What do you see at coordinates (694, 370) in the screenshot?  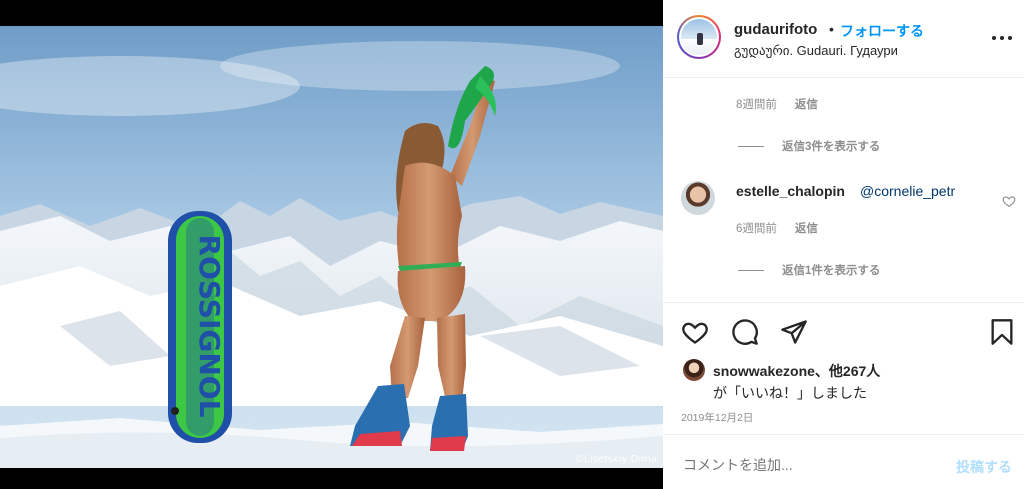 I see `liker-avatar` at bounding box center [694, 370].